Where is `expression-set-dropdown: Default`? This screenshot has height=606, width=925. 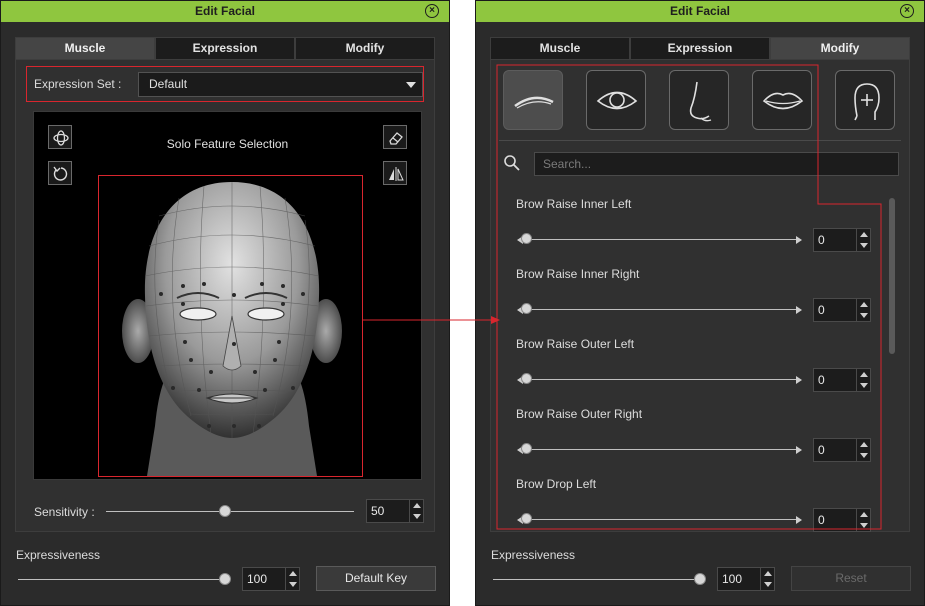 expression-set-dropdown: Default is located at coordinates (280, 84).